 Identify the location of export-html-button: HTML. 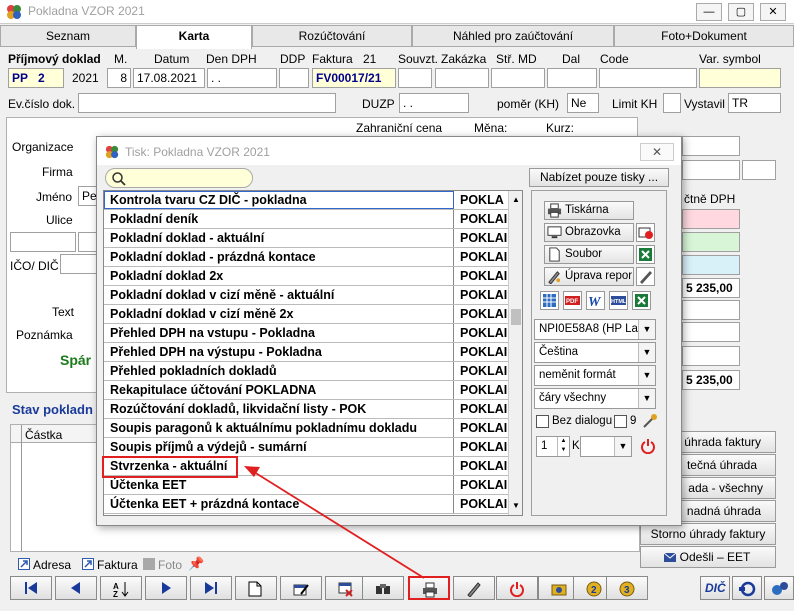
(618, 300).